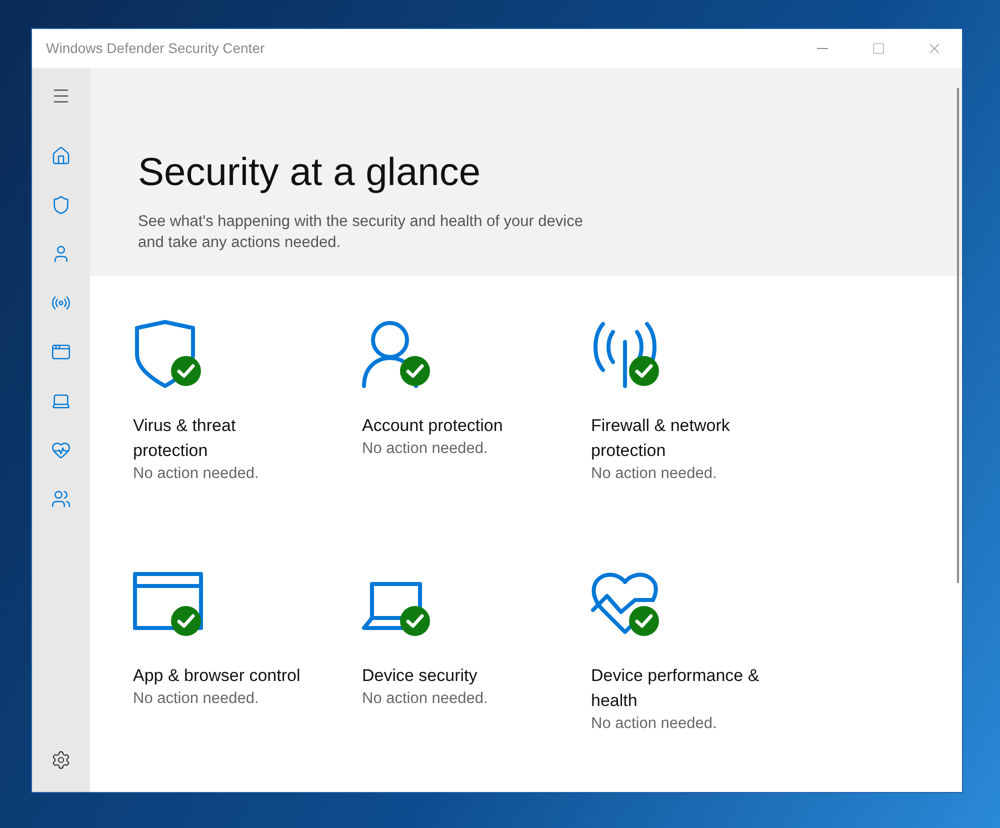 This screenshot has height=828, width=1000. I want to click on tile-title-link: Account protection, so click(448, 425).